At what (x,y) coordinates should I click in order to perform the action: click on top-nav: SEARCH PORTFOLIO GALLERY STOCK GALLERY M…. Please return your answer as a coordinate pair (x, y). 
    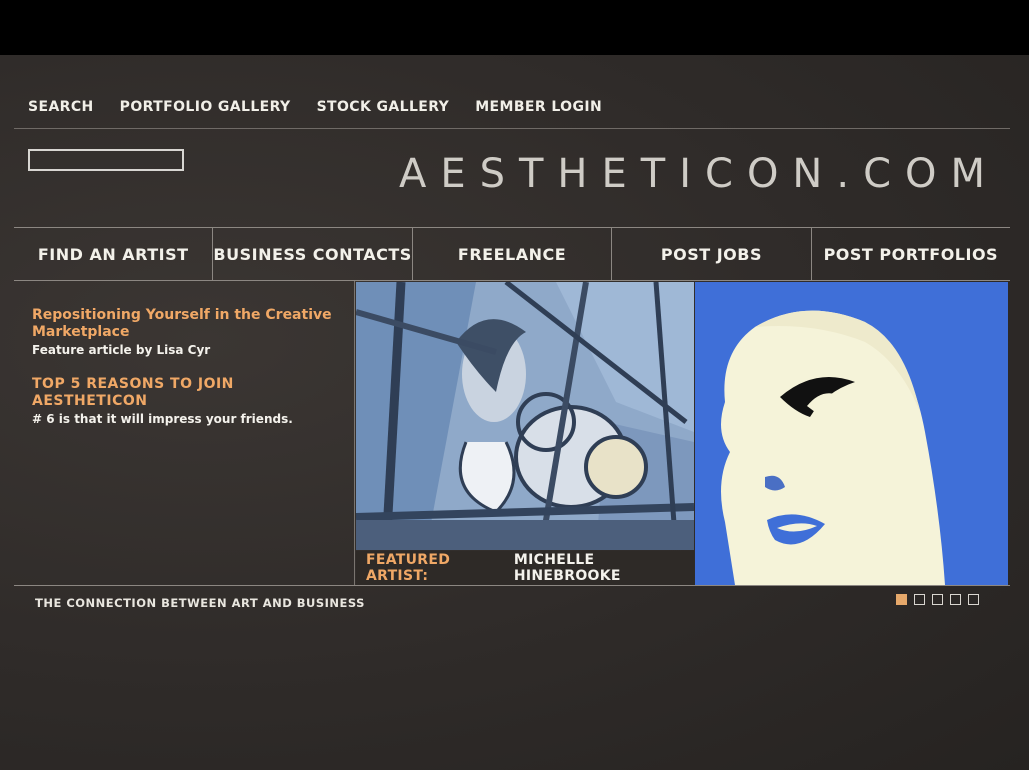
    Looking at the image, I should click on (315, 107).